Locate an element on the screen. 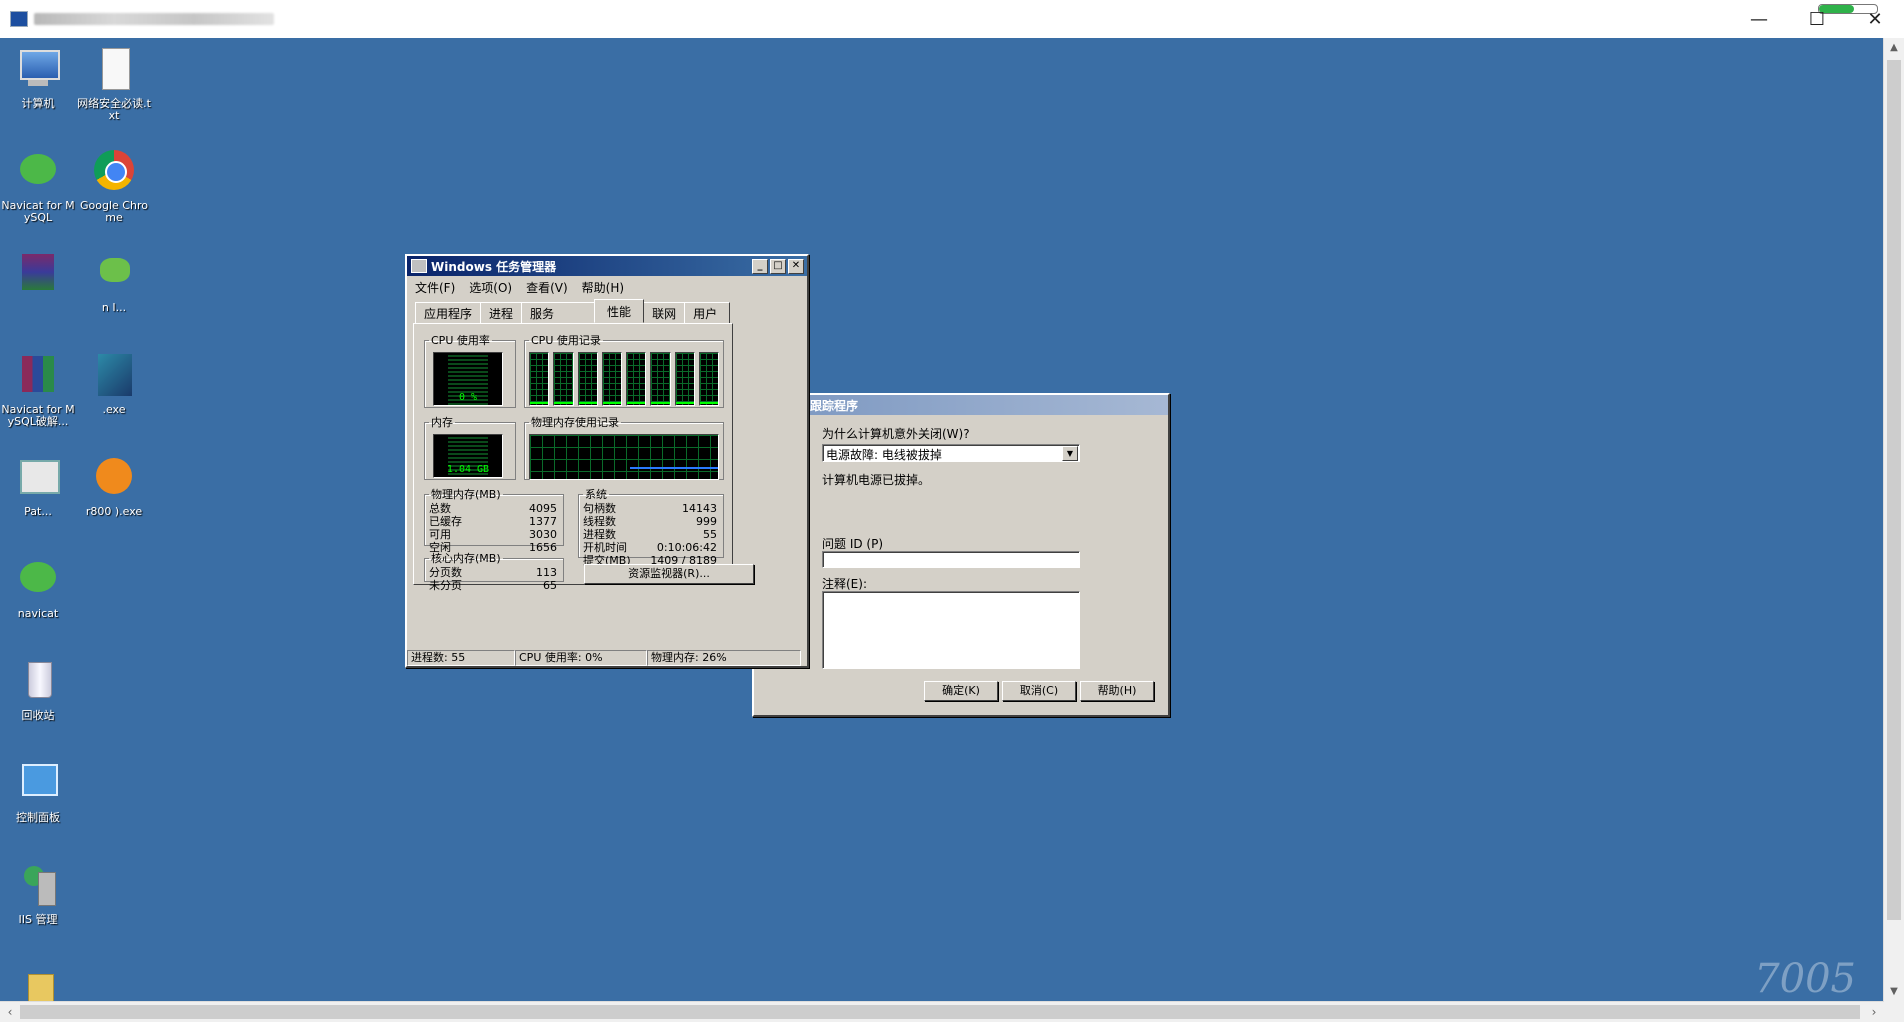 The image size is (1904, 1022). desktop-icon-control-panel: 控制面板 is located at coordinates (38, 792).